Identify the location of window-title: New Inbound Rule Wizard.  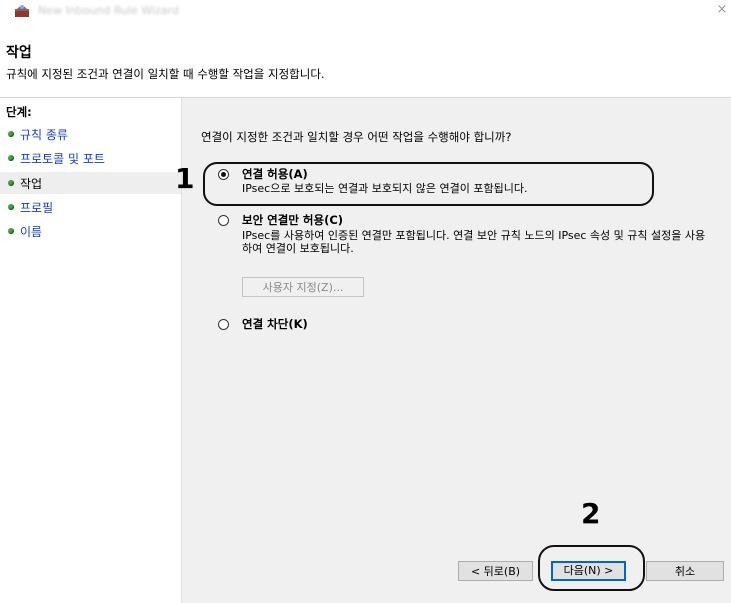
(108, 10).